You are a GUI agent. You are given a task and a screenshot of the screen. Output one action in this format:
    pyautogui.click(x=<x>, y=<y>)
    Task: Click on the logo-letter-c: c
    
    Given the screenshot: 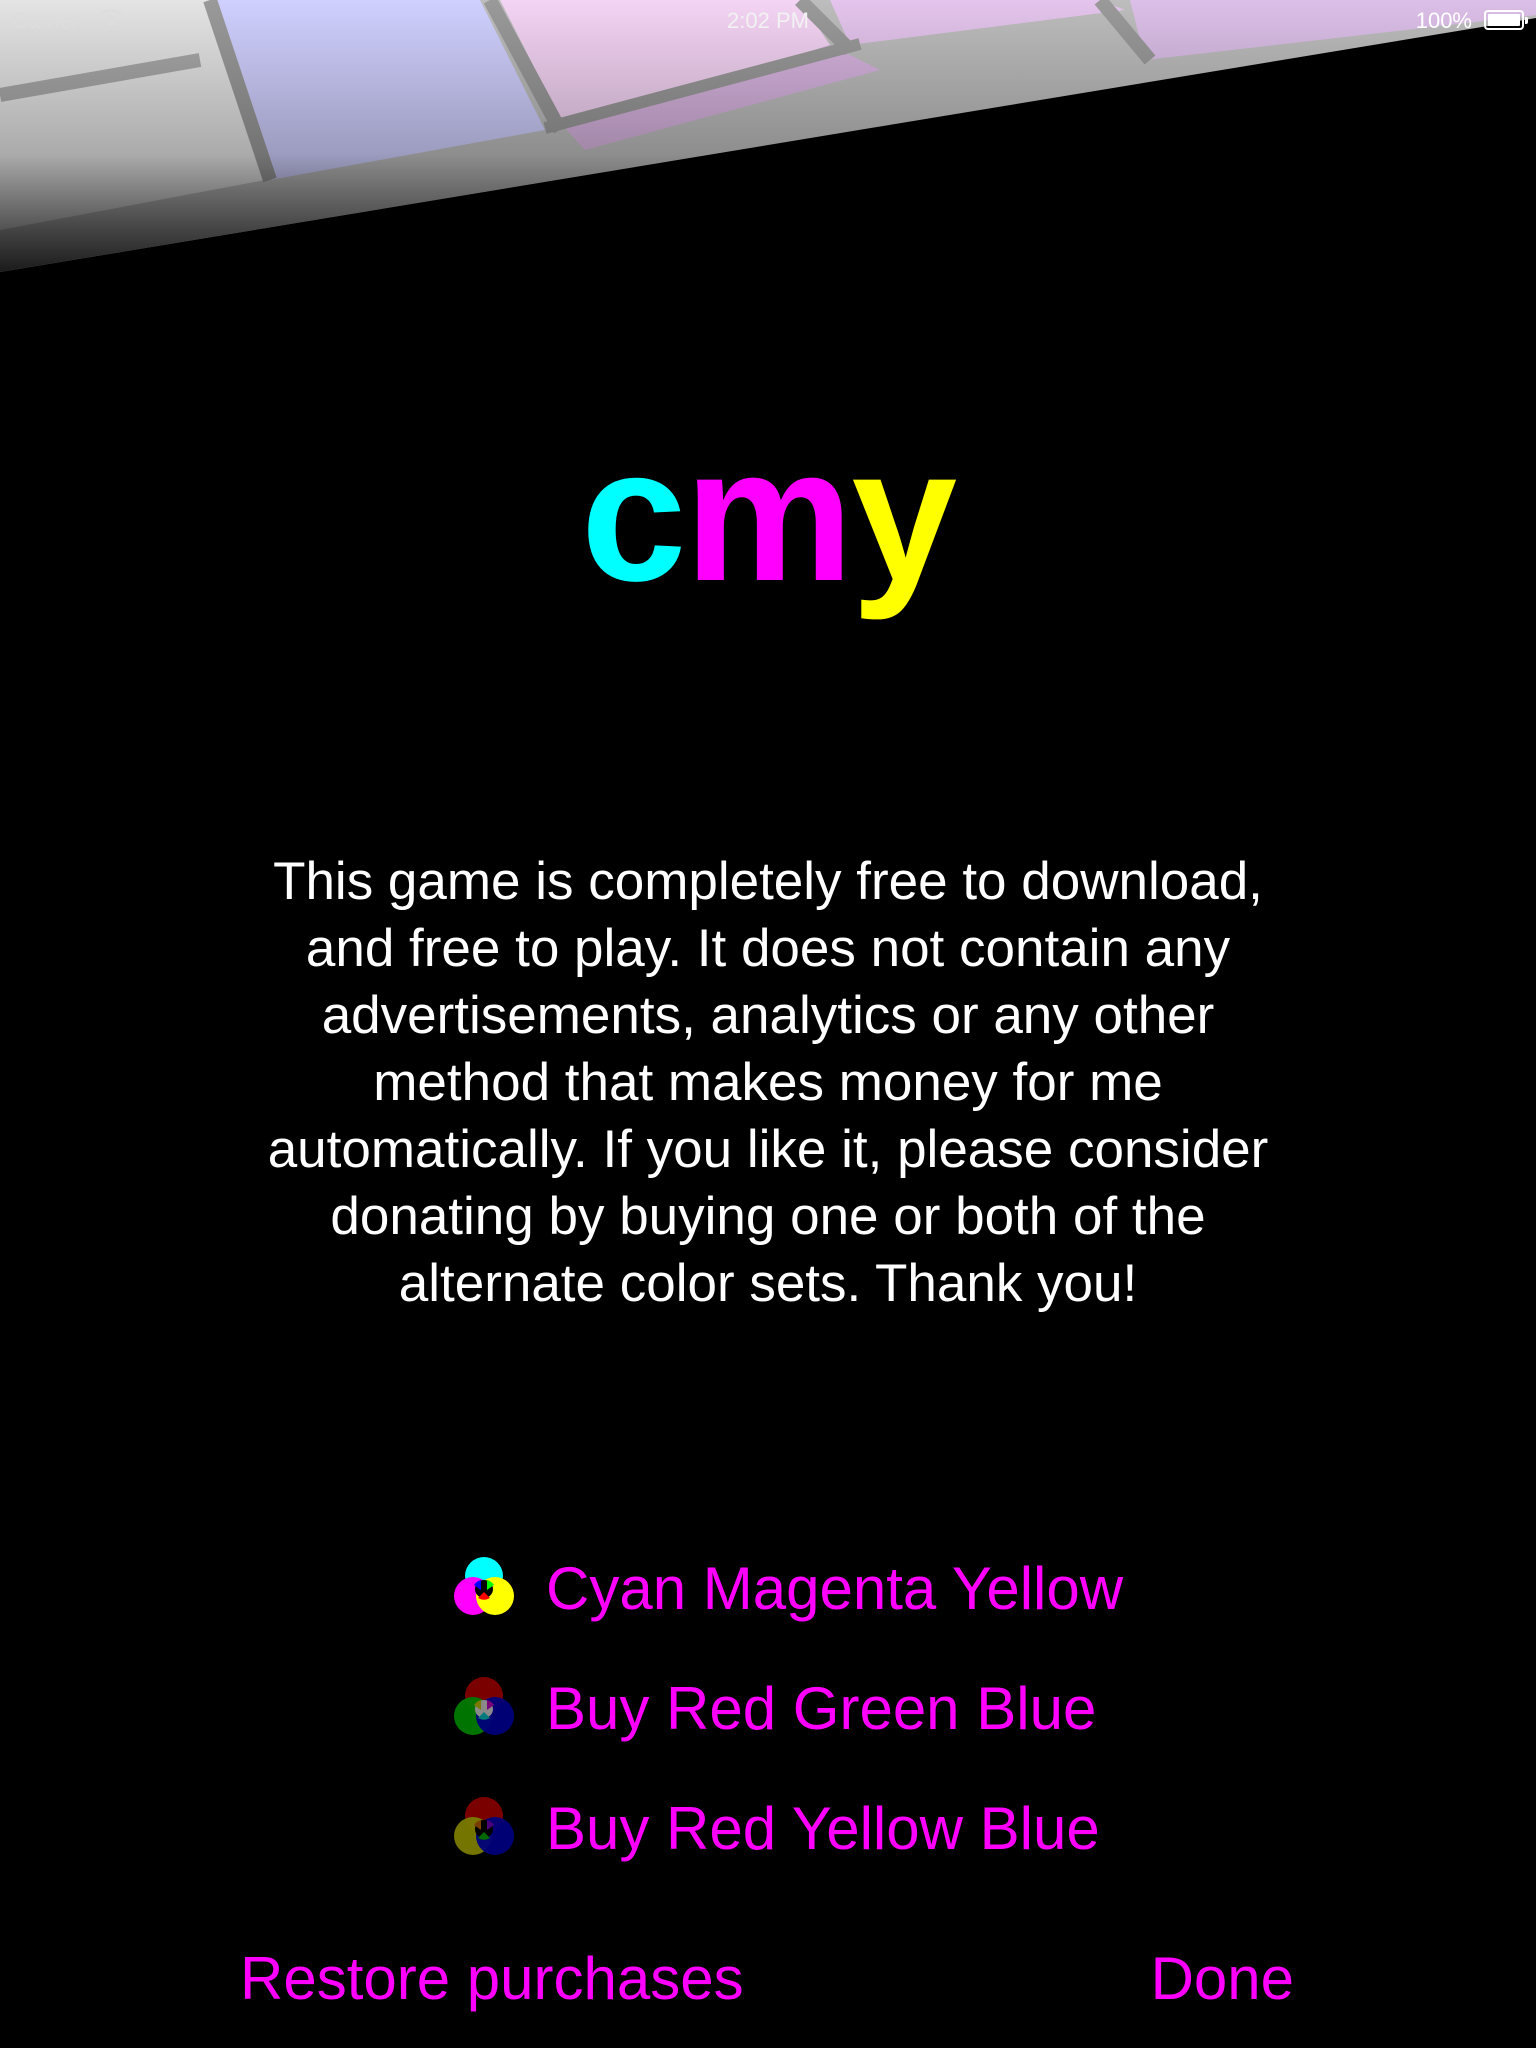 What is the action you would take?
    pyautogui.click(x=633, y=515)
    